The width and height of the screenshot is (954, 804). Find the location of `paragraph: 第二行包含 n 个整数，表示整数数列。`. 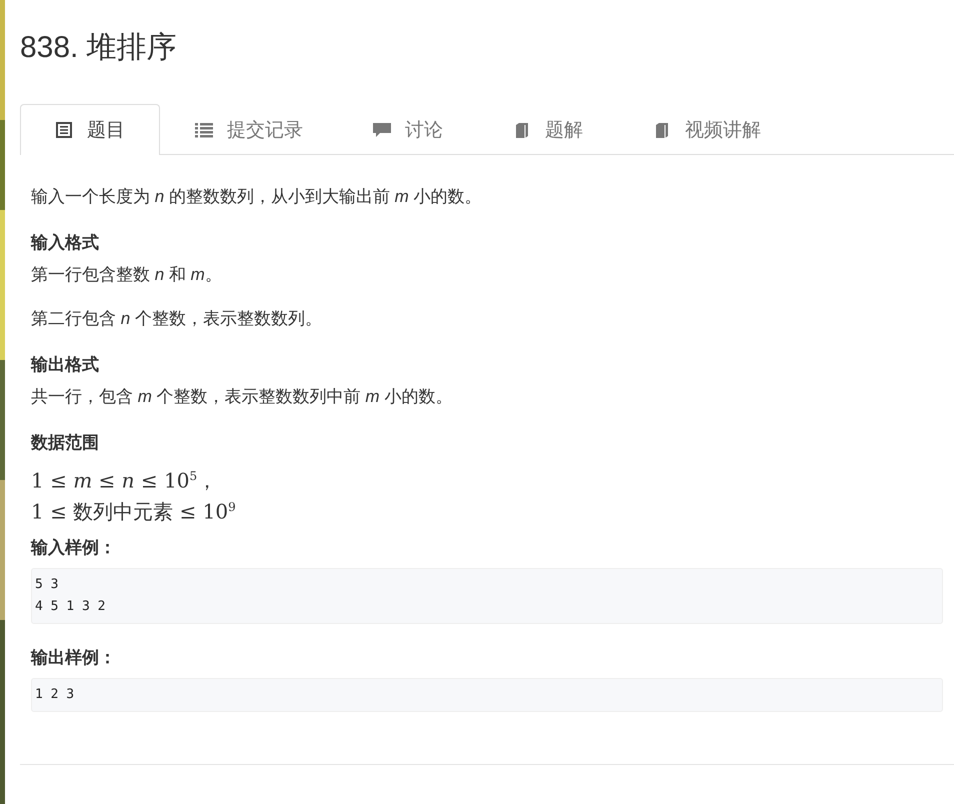

paragraph: 第二行包含 n 个整数，表示整数数列。 is located at coordinates (177, 319).